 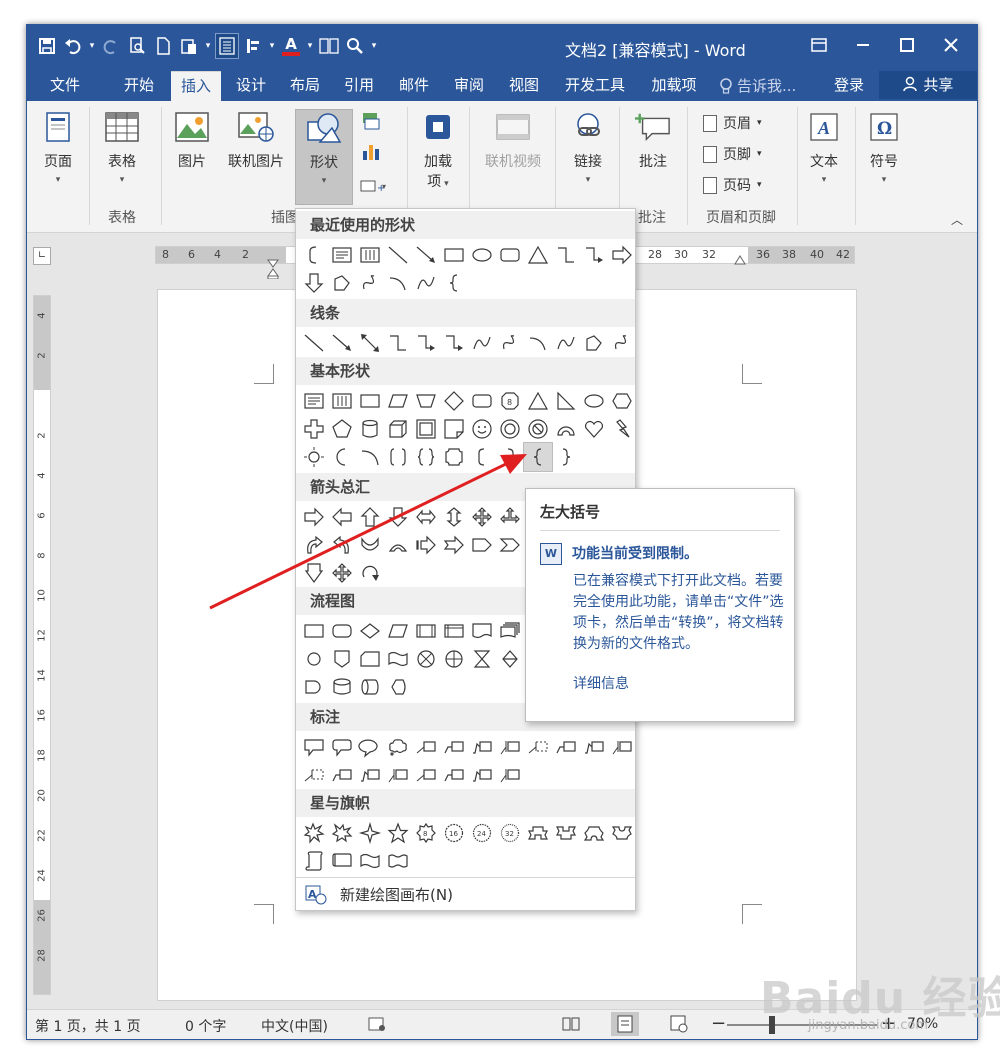 I want to click on shape-heart-icon, so click(x=594, y=429).